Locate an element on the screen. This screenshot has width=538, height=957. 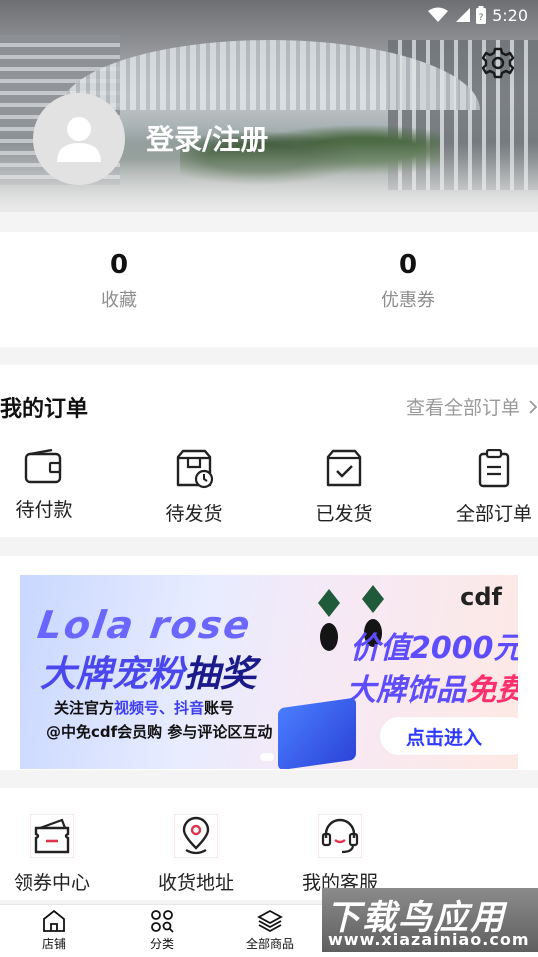
order-pending-payment: 待付款 is located at coordinates (52, 485).